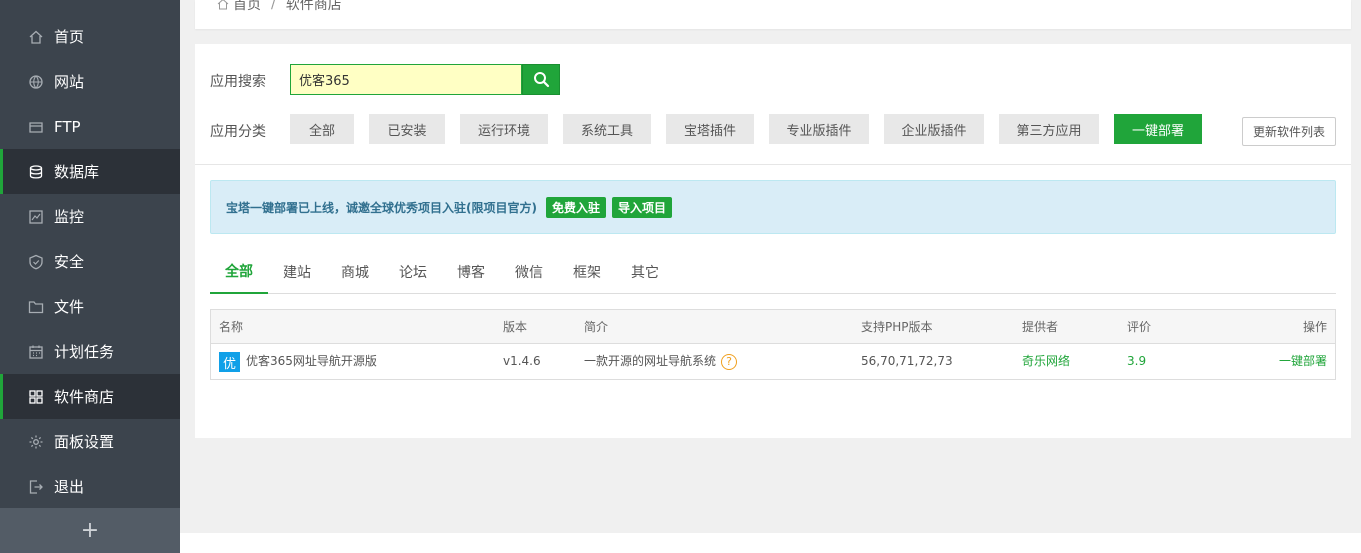 This screenshot has width=1361, height=553. Describe the element at coordinates (381, 207) in the screenshot. I see `notice-text: 宝塔一键部署已上线，诚邀全球优秀项目入驻(限项目官方)` at that location.